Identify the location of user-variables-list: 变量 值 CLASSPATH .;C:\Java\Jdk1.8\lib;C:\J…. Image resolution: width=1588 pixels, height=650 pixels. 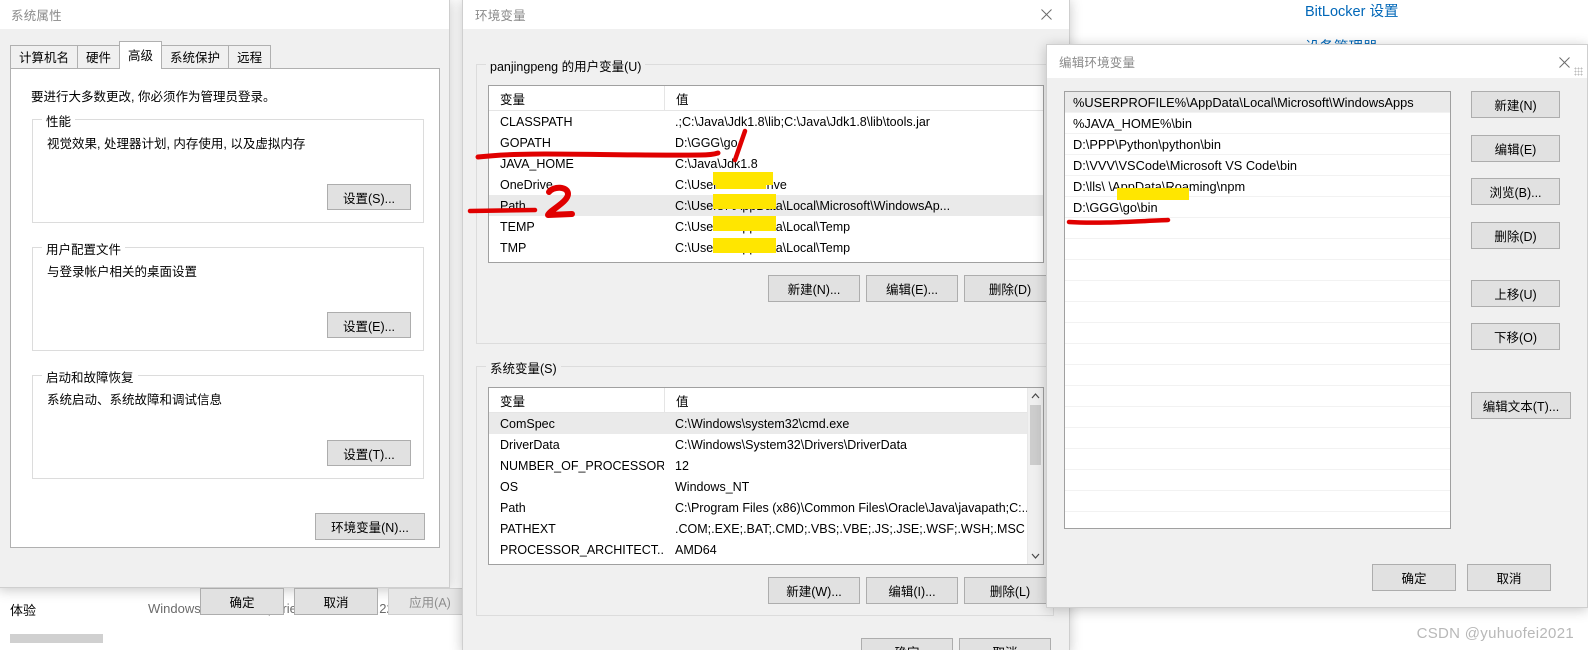
(766, 174).